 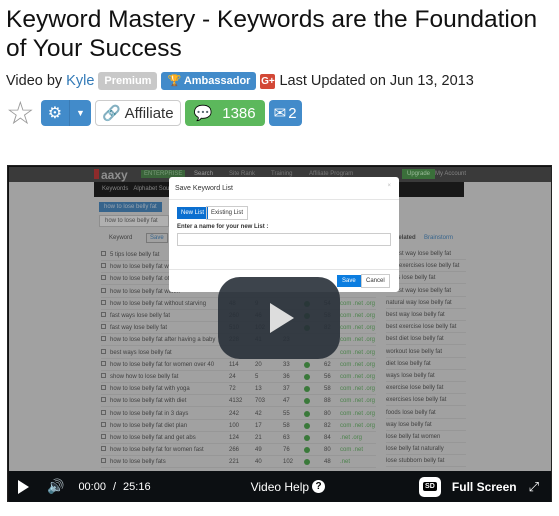 I want to click on play-button, so click(x=23, y=486).